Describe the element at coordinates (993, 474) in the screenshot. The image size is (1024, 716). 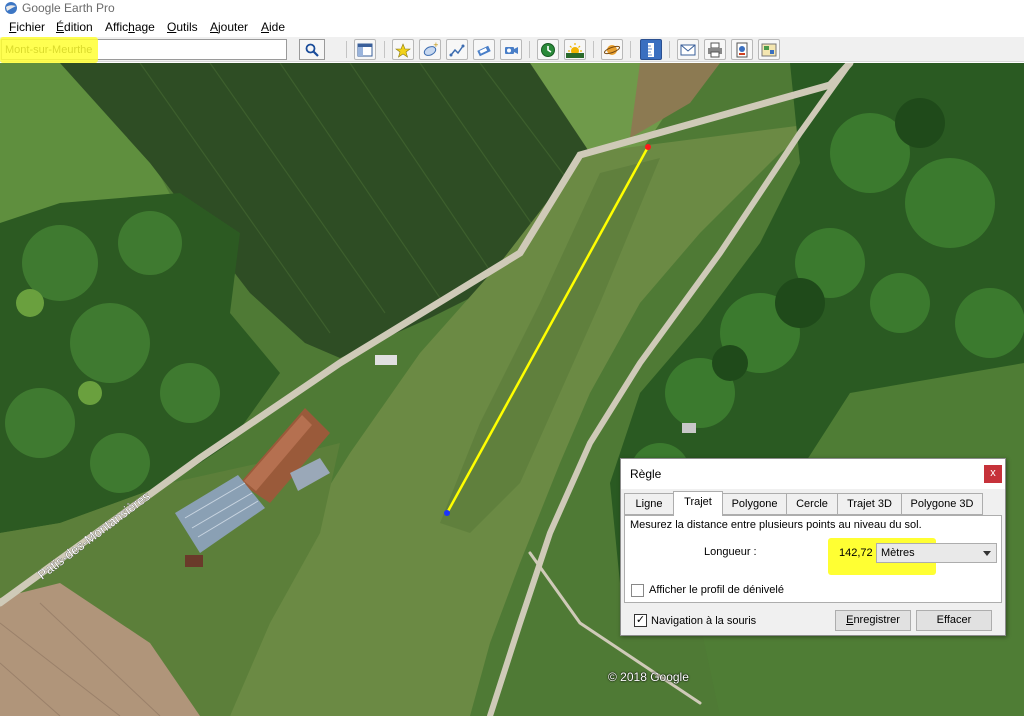
I see `close-button: x` at that location.